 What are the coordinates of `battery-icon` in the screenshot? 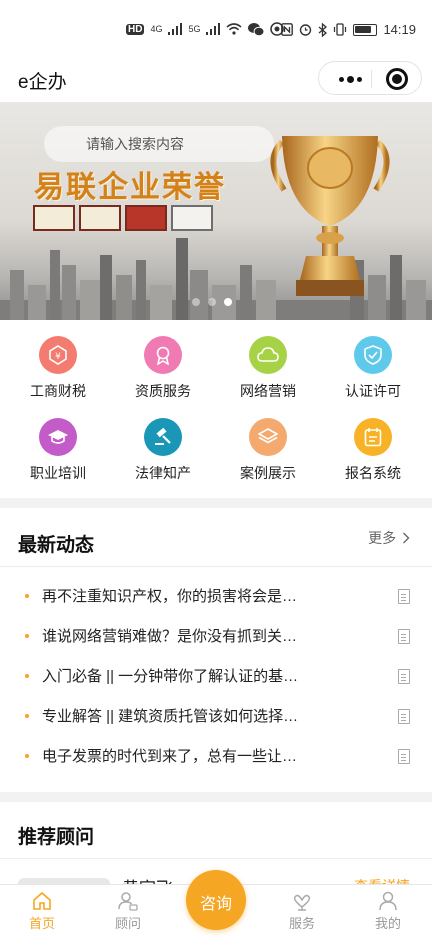 It's located at (365, 29).